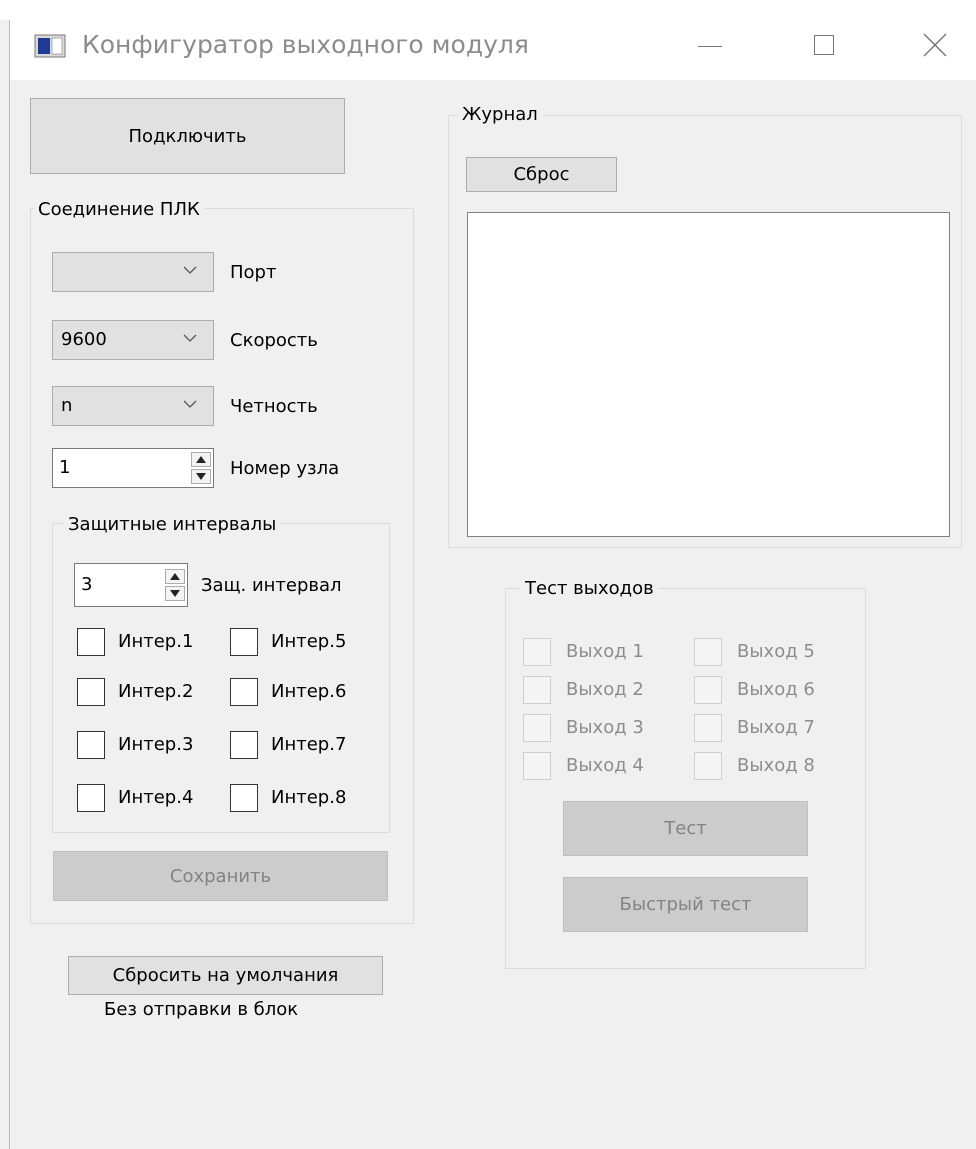  I want to click on interval-2-checkbox, so click(91, 692).